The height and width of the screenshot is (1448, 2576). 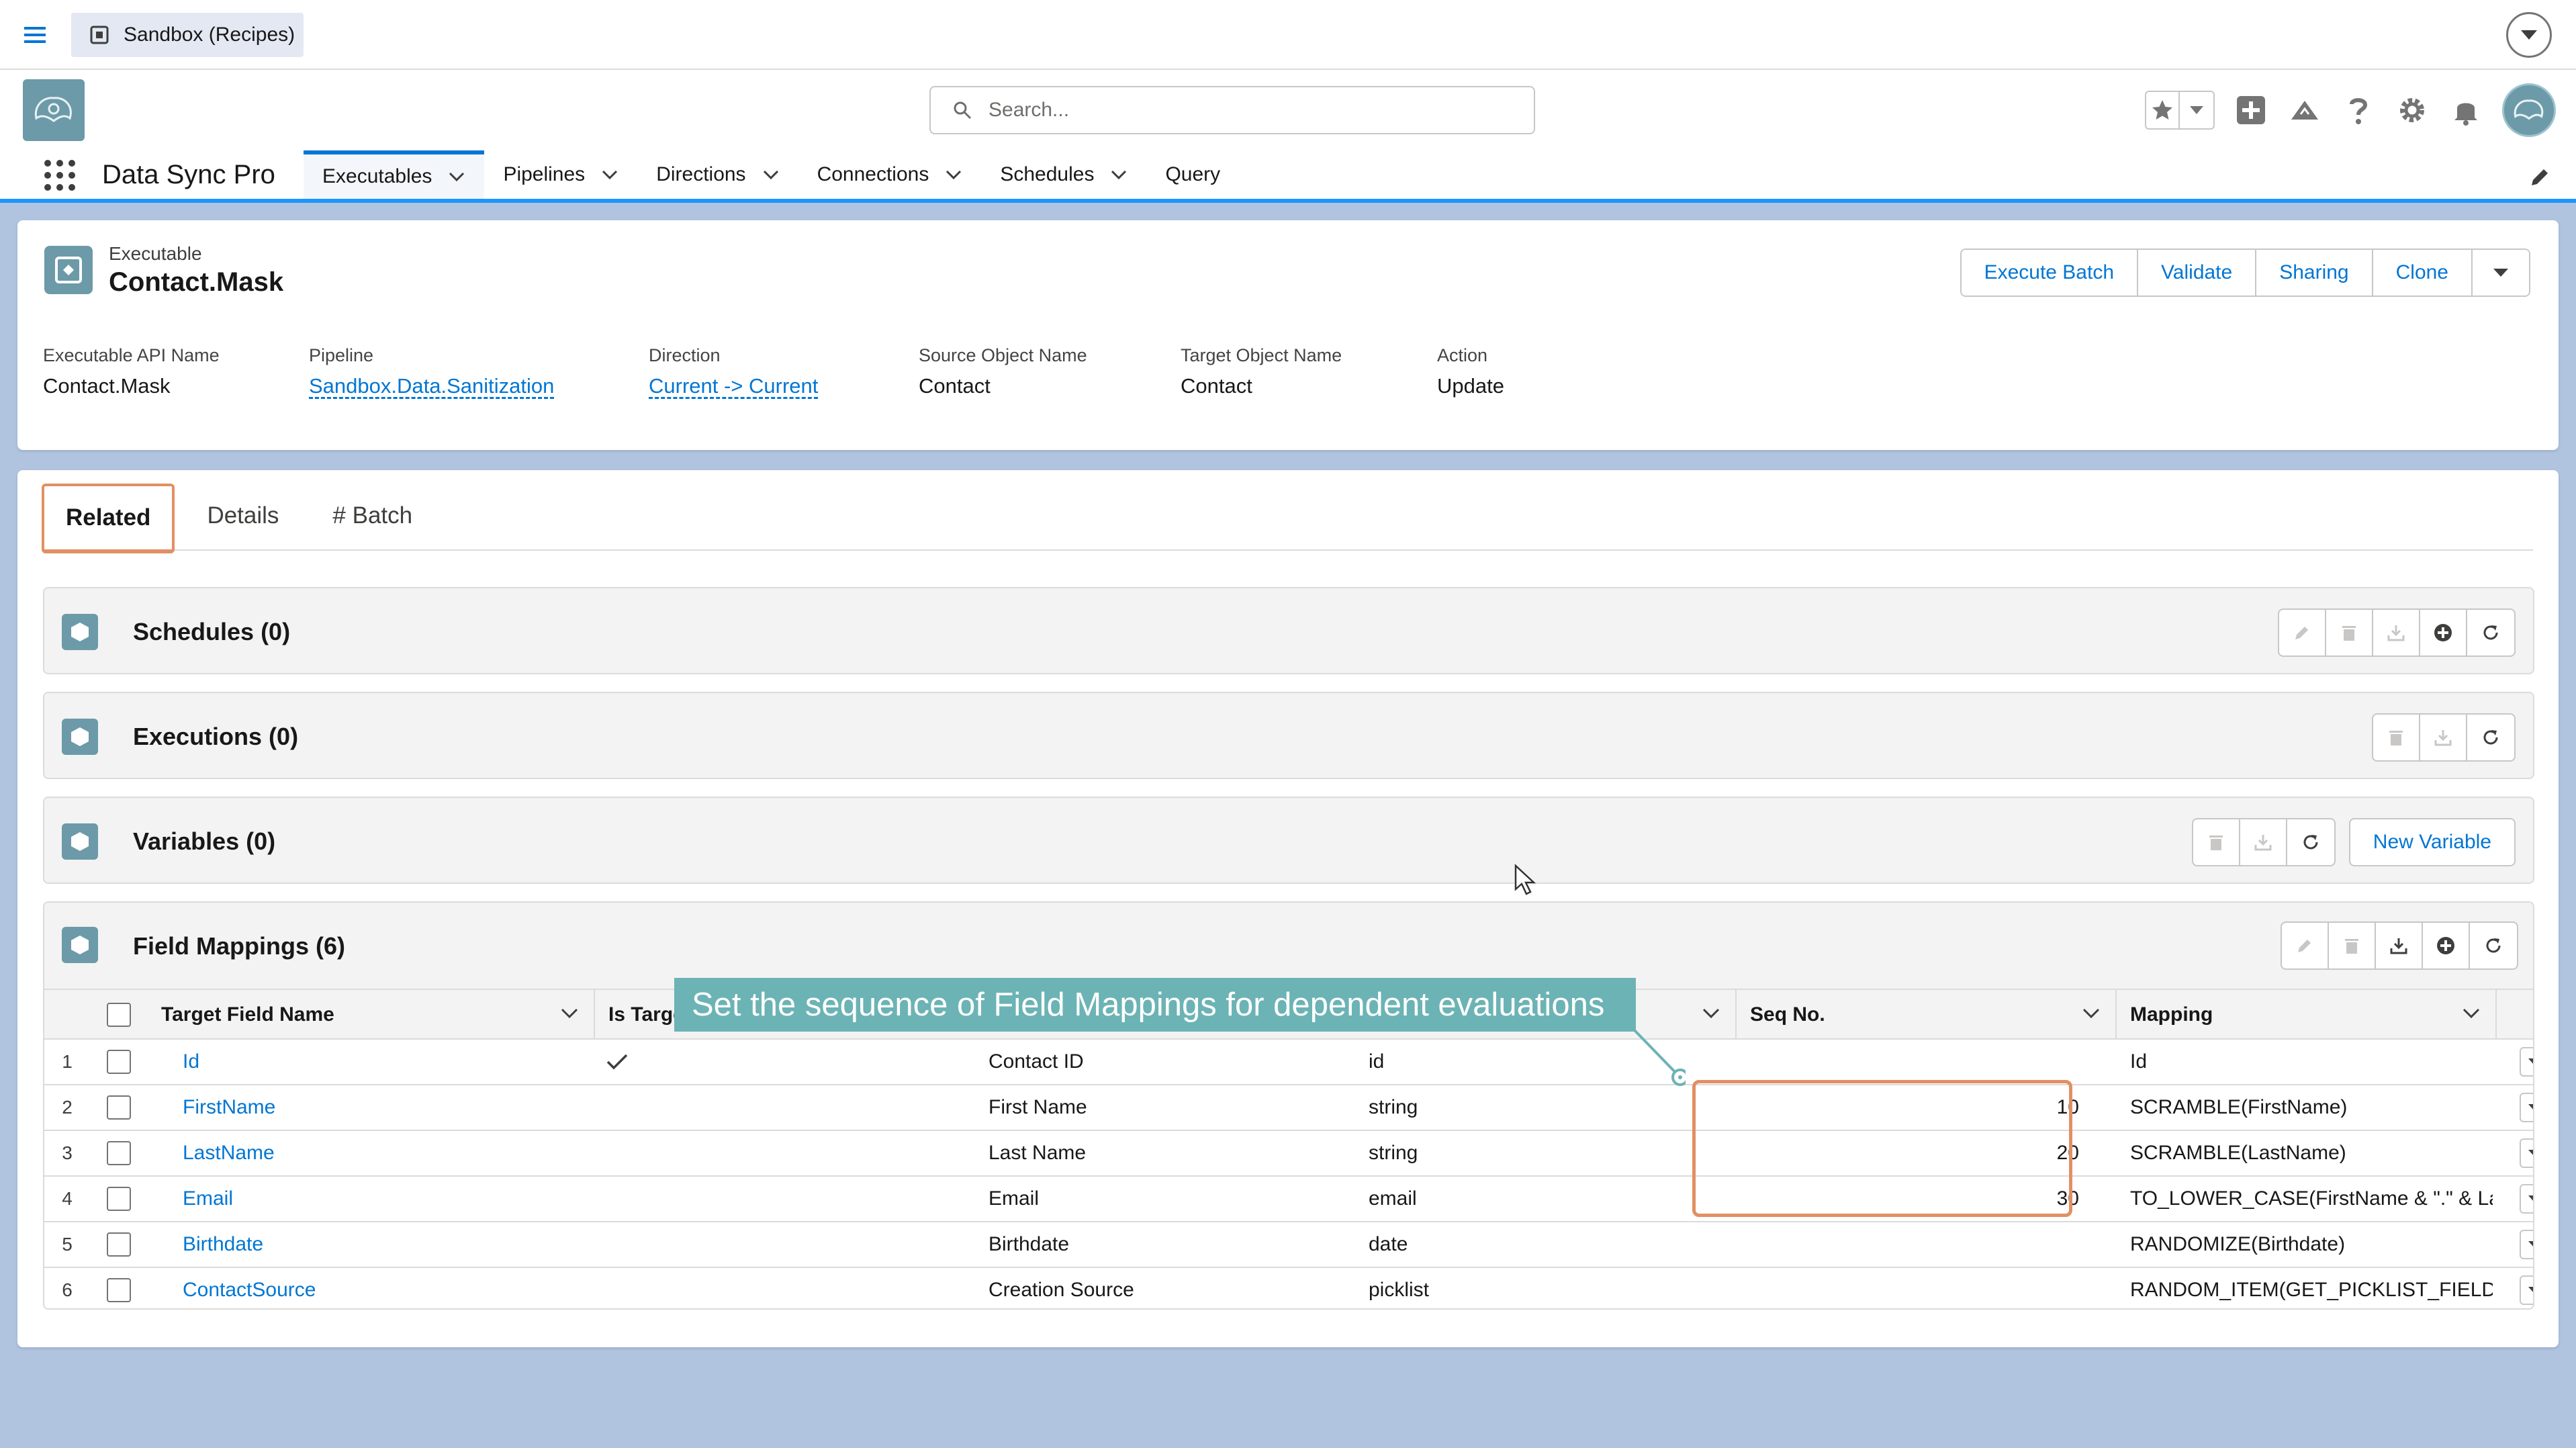 I want to click on row-number: 4, so click(x=67, y=1198).